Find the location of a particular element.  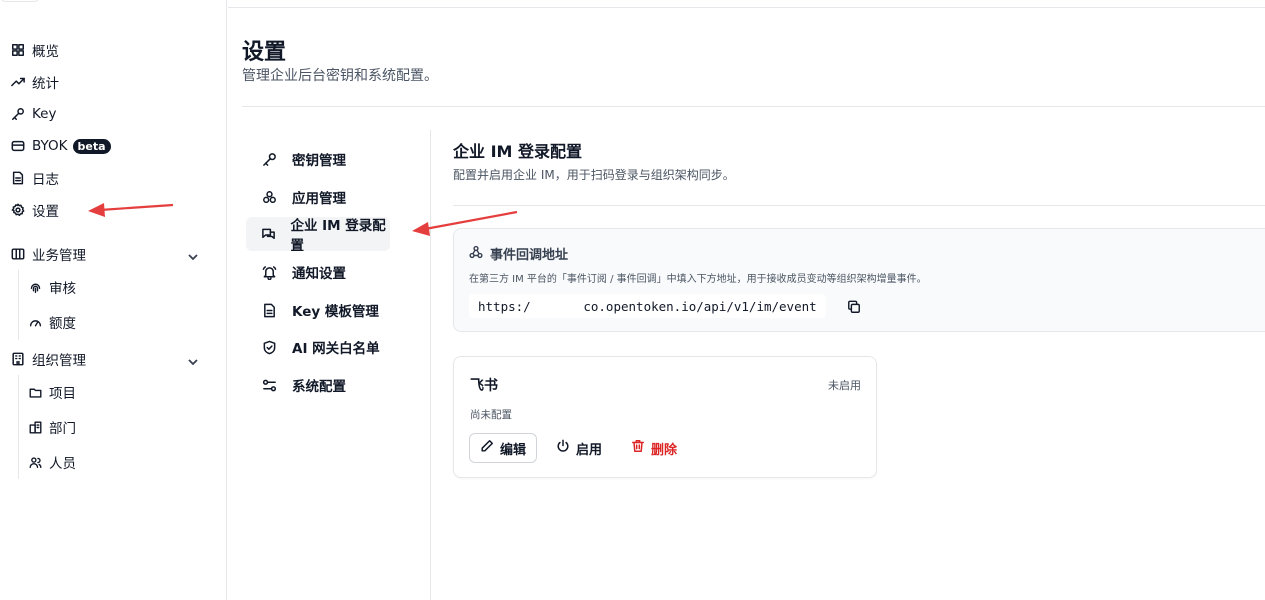

copy-icon is located at coordinates (854, 306).